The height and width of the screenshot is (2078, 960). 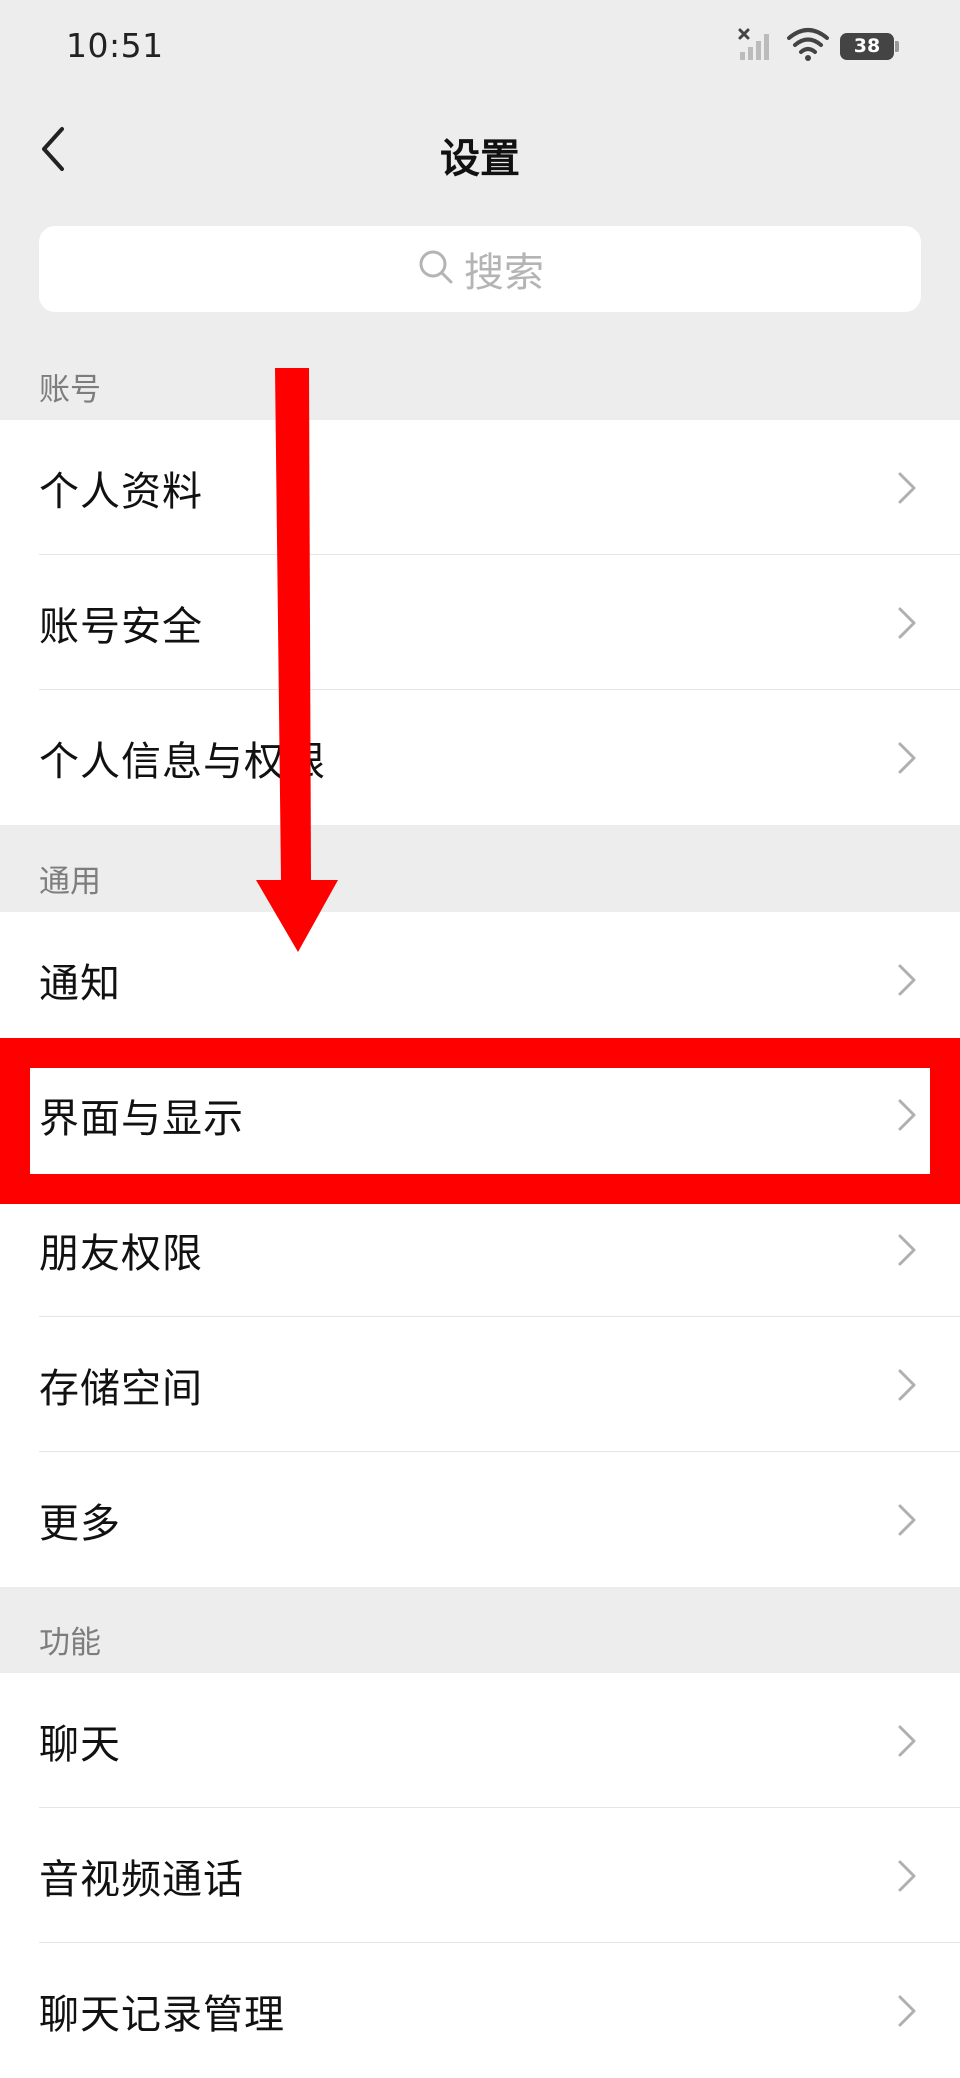 I want to click on wifi-icon, so click(x=808, y=46).